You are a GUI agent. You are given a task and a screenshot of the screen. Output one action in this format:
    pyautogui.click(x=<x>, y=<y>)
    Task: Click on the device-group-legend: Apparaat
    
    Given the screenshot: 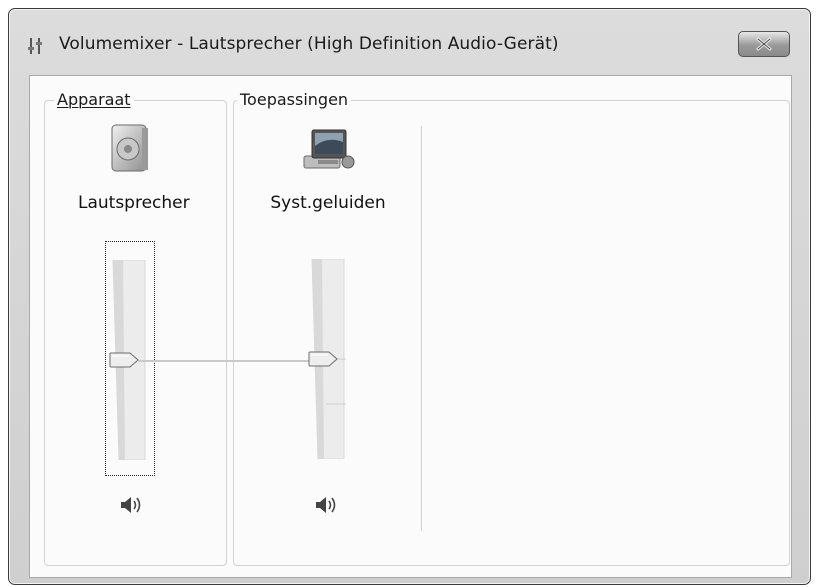 What is the action you would take?
    pyautogui.click(x=94, y=99)
    